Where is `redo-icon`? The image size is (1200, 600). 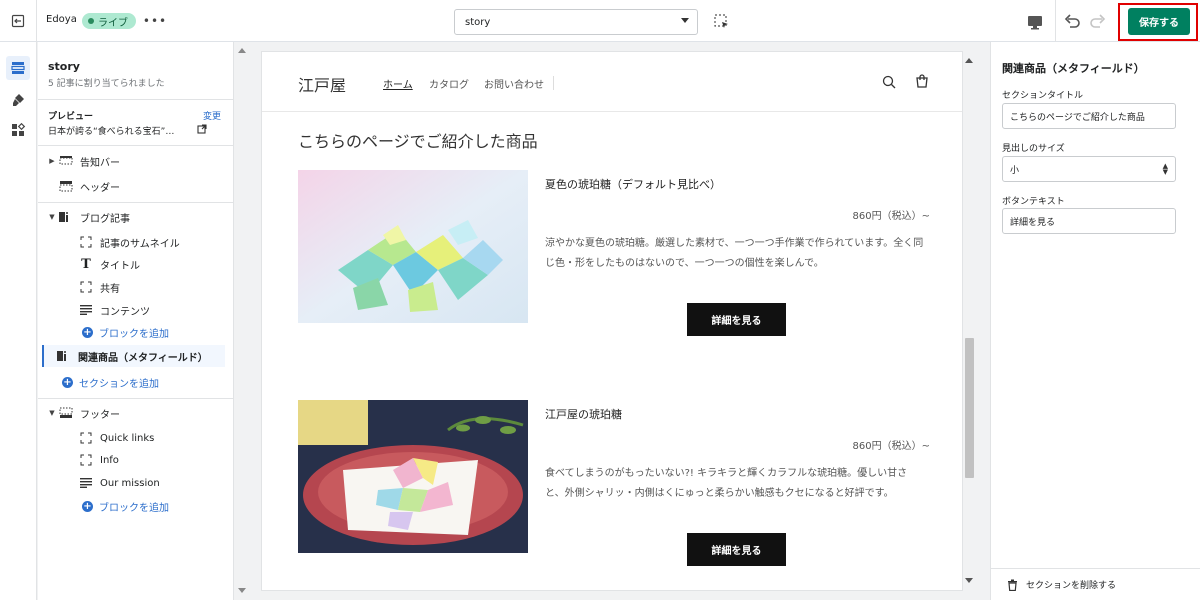 redo-icon is located at coordinates (1098, 21).